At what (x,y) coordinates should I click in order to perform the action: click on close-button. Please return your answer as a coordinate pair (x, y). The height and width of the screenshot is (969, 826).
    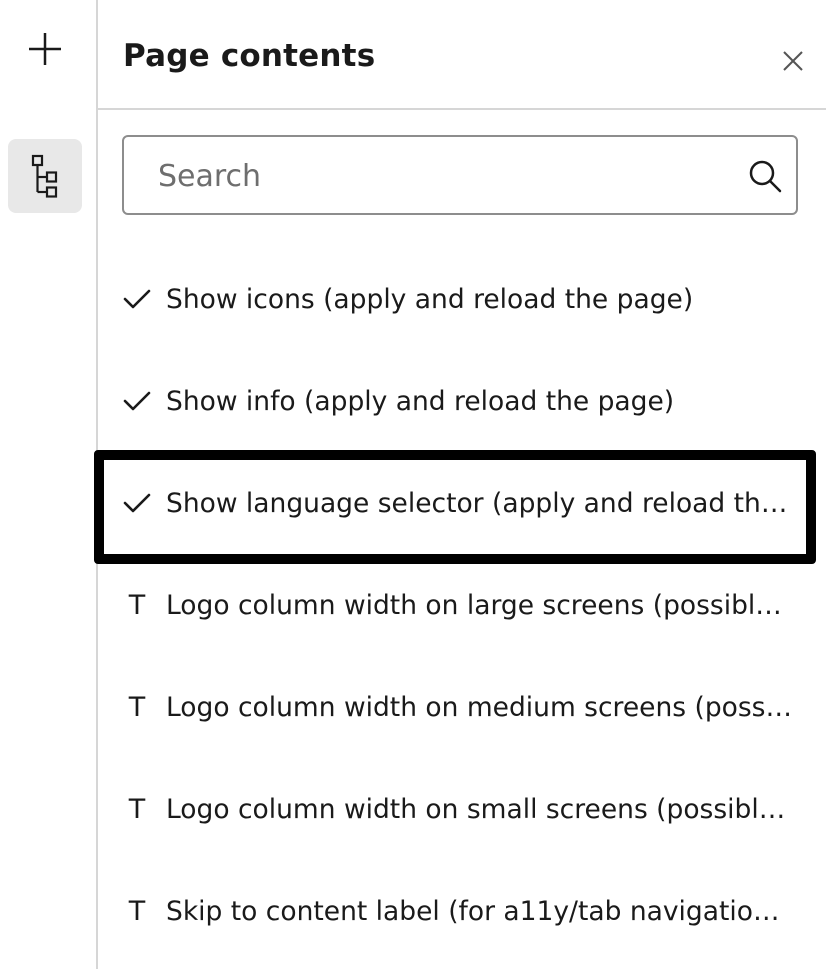
    Looking at the image, I should click on (793, 61).